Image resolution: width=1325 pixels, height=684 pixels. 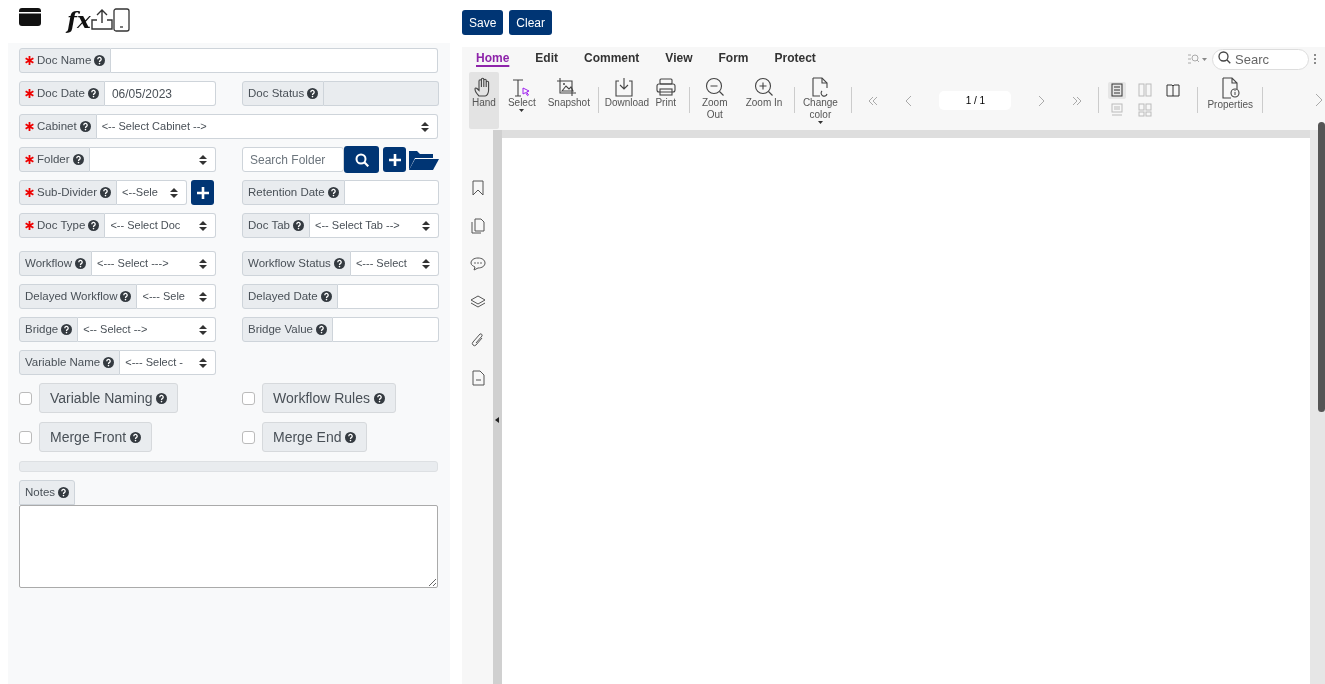 What do you see at coordinates (546, 58) in the screenshot?
I see `tab: Edit` at bounding box center [546, 58].